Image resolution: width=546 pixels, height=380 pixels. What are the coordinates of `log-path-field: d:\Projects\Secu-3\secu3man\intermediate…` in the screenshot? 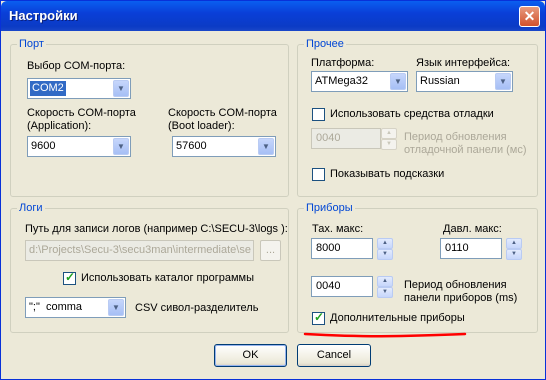 It's located at (139, 250).